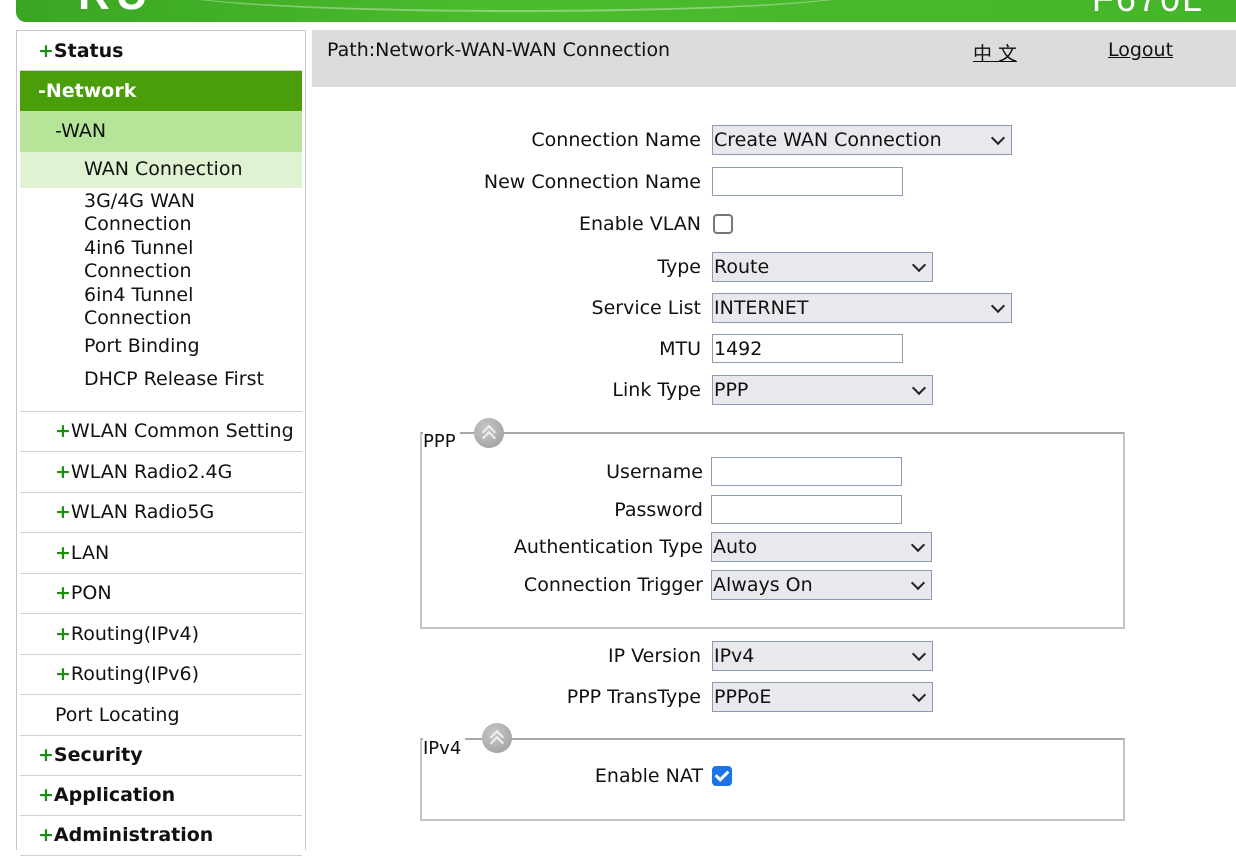  I want to click on row-enable-vlan: Enable VLAN, so click(576, 224).